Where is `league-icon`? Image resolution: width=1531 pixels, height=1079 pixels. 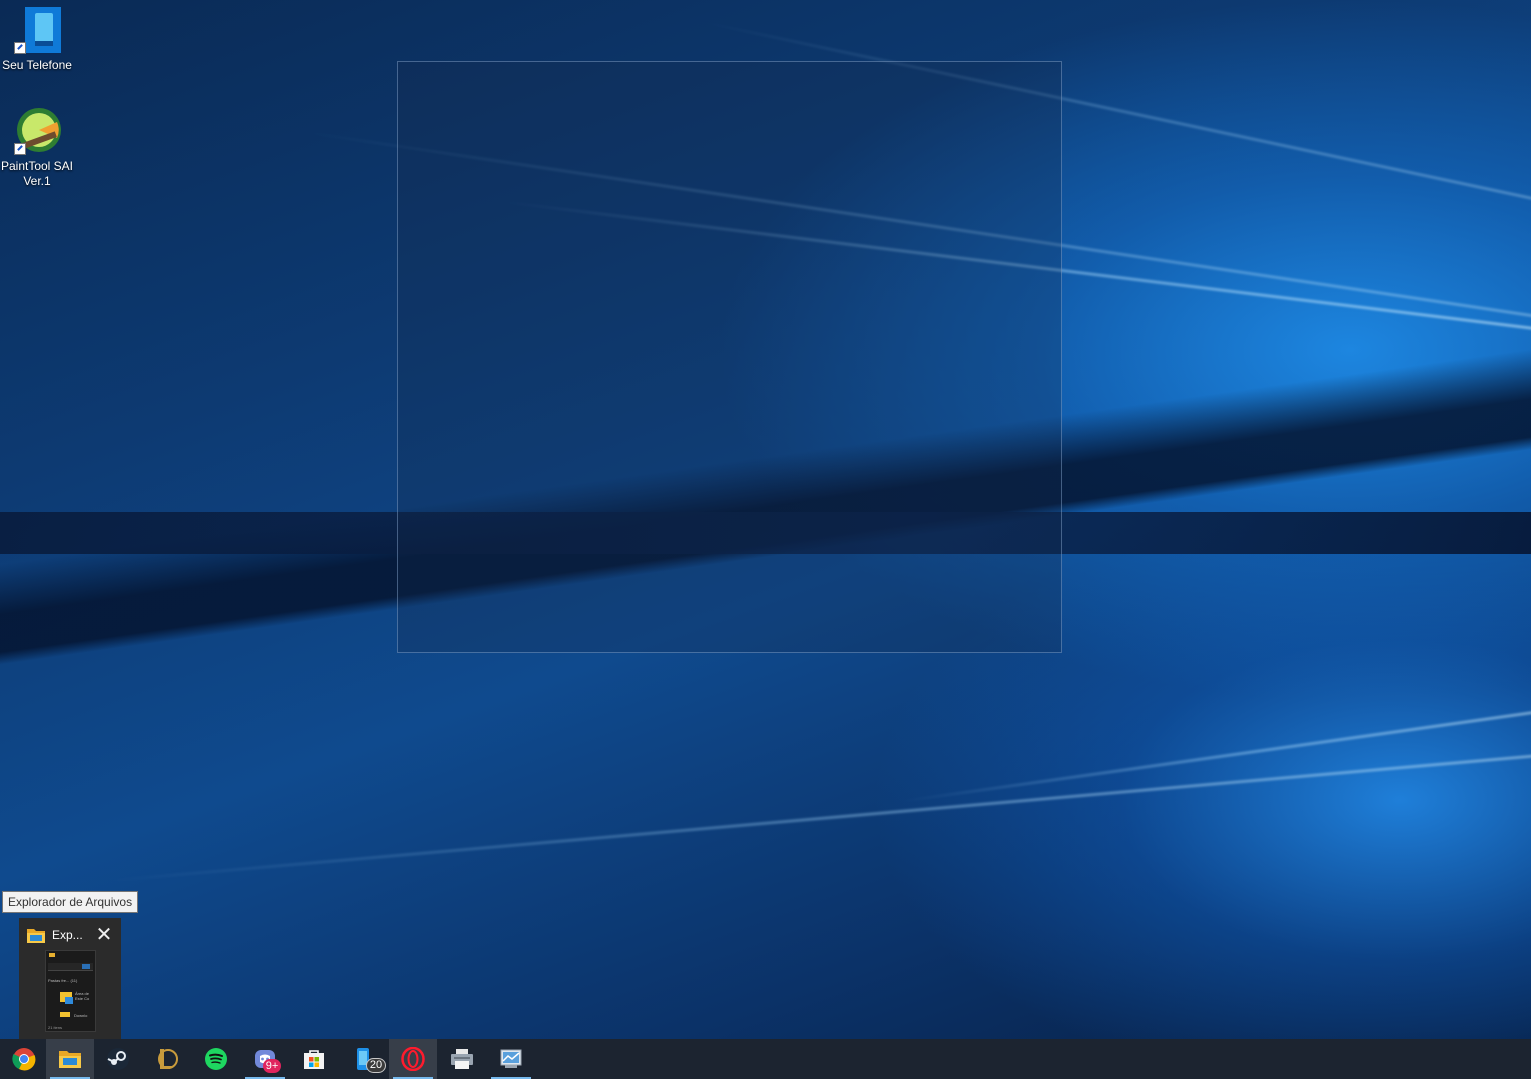
league-icon is located at coordinates (168, 1059).